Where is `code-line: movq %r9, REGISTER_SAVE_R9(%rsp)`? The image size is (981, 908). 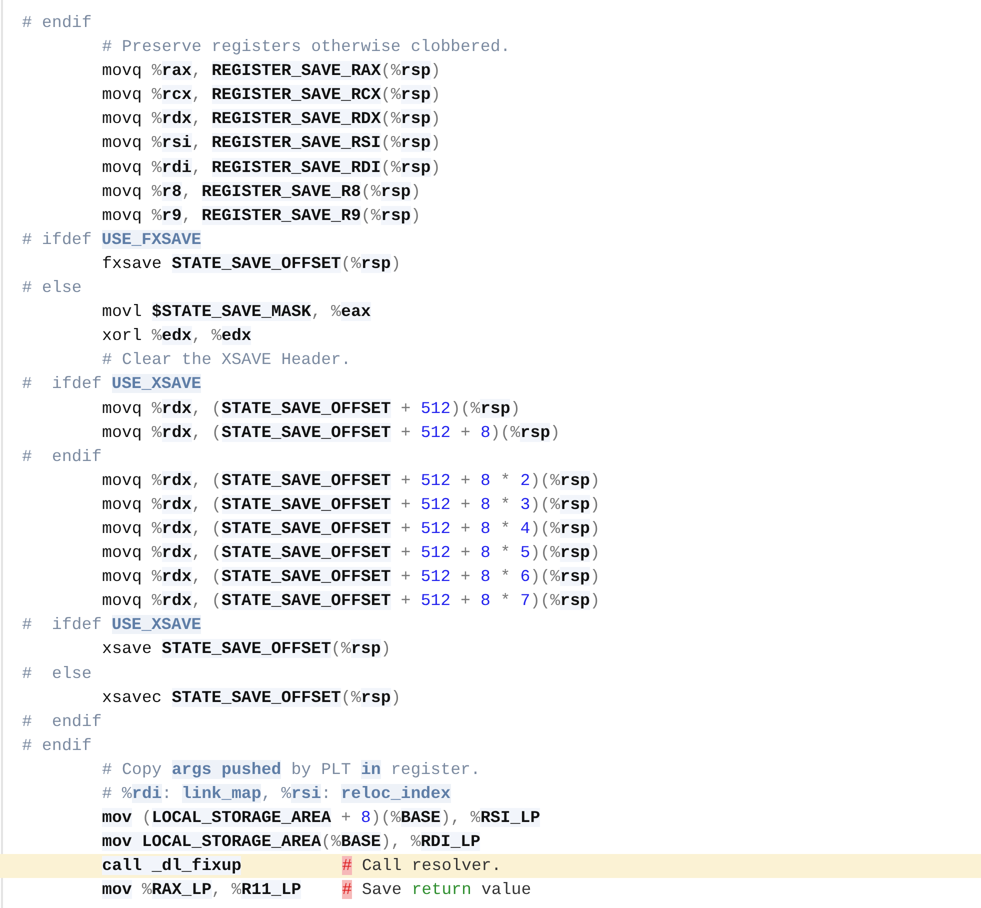
code-line: movq %r9, REGISTER_SAVE_R9(%rsp) is located at coordinates (261, 215).